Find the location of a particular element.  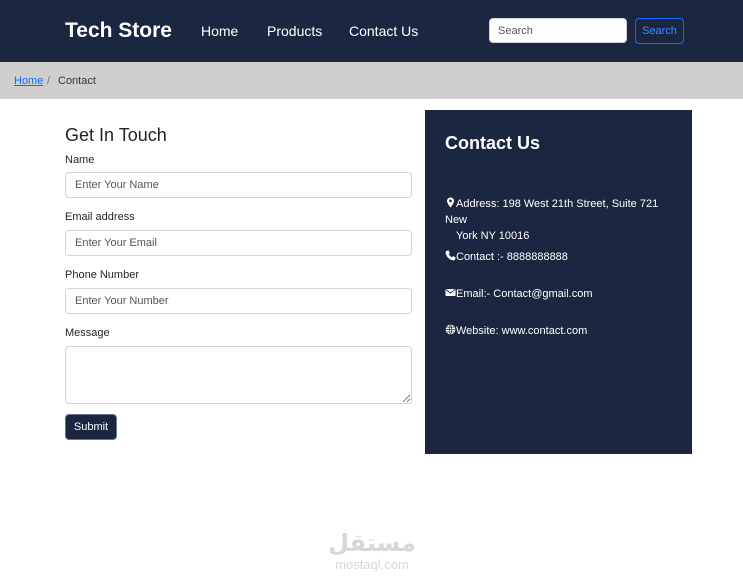

nav-link-products: Products is located at coordinates (294, 31).